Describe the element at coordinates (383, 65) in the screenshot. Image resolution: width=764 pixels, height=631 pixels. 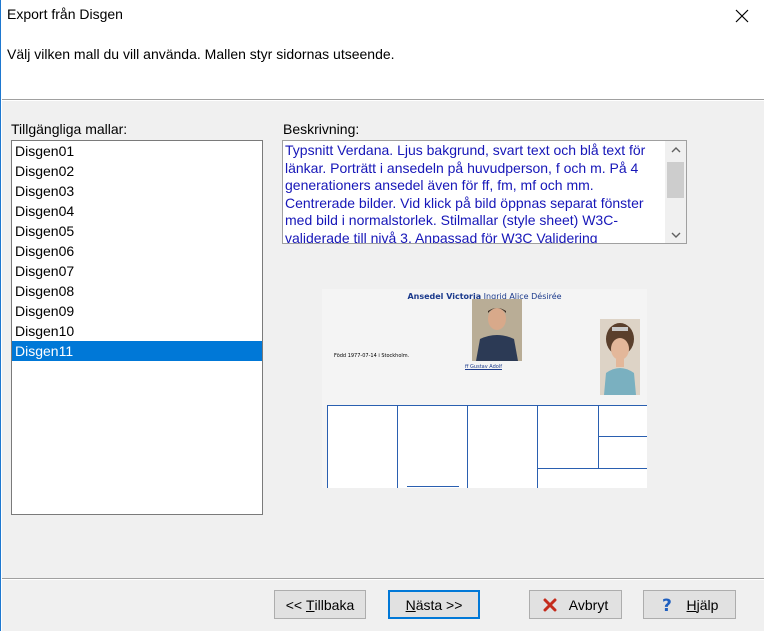
I see `wizard-header` at that location.